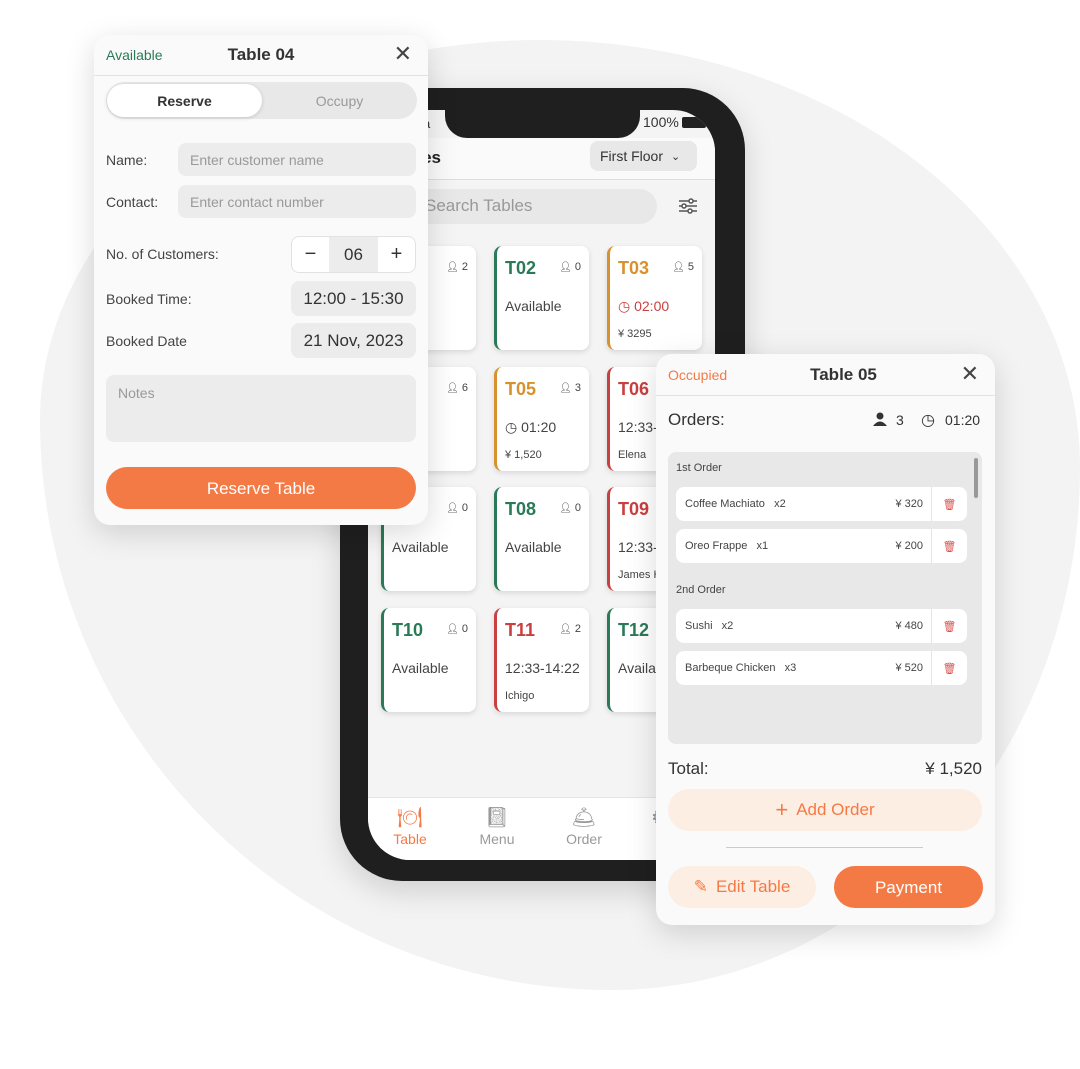 Image resolution: width=1080 pixels, height=1069 pixels. What do you see at coordinates (521, 389) in the screenshot?
I see `table-id: T05` at bounding box center [521, 389].